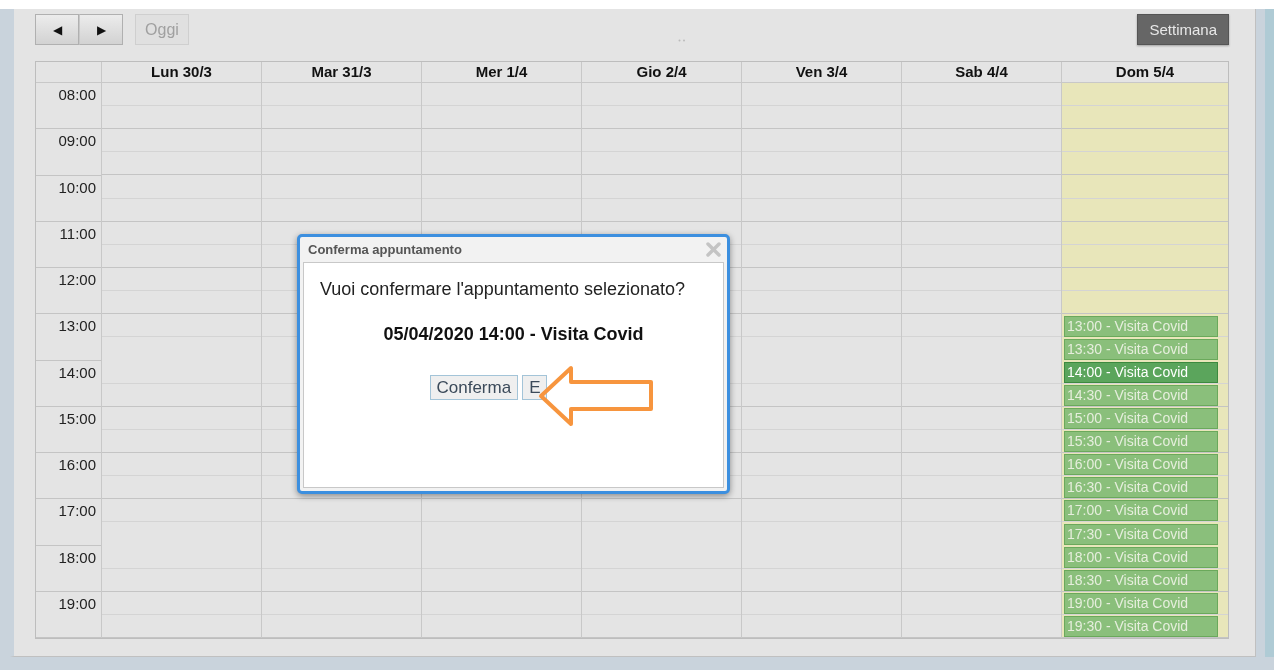 This screenshot has width=1274, height=670. What do you see at coordinates (661, 72) in the screenshot?
I see `day-header: Gio 2/4` at bounding box center [661, 72].